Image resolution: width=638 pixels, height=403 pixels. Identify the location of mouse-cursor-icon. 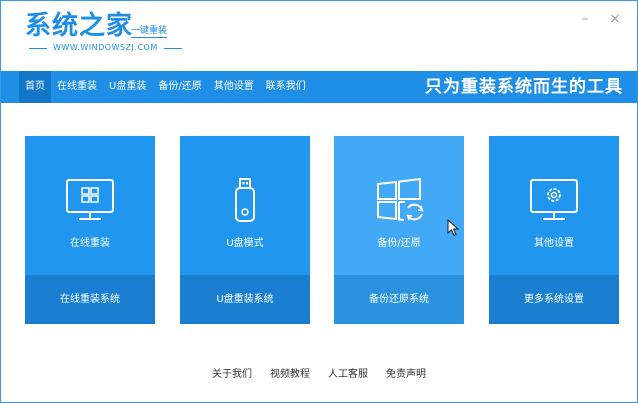
(453, 228).